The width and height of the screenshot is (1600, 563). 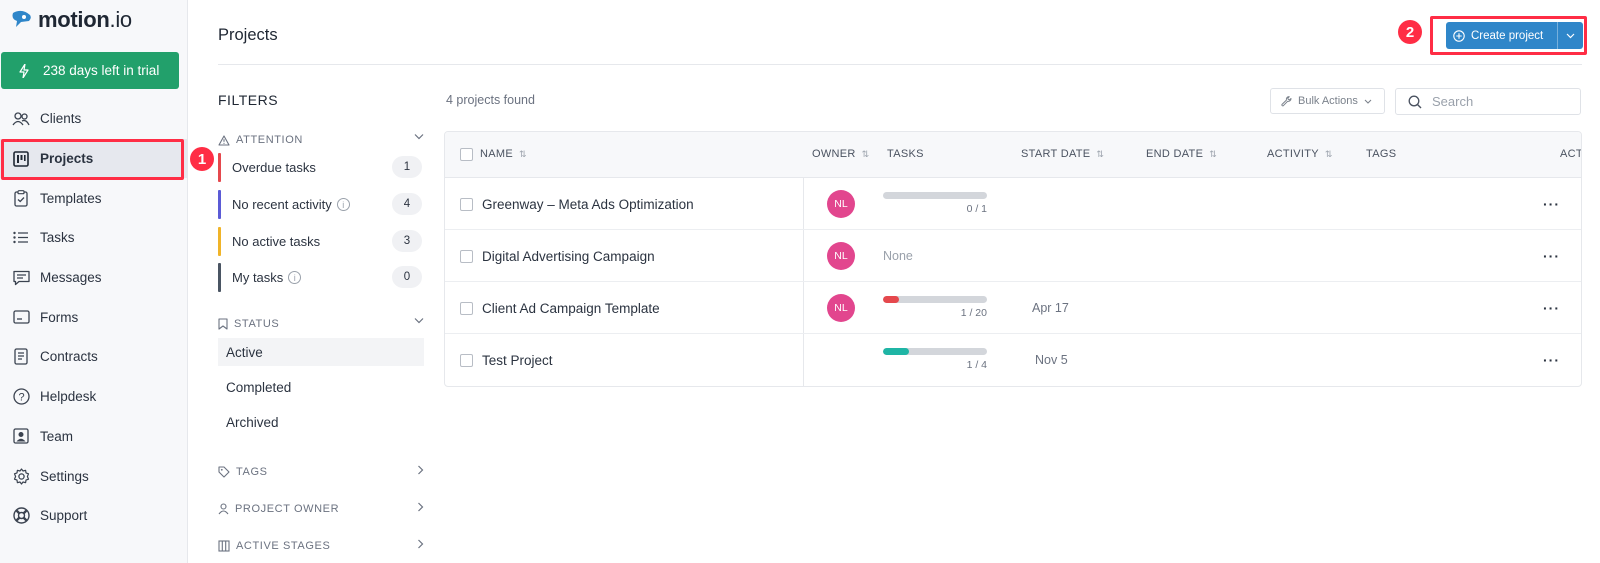 I want to click on column-owner-label: OWNER, so click(x=834, y=154).